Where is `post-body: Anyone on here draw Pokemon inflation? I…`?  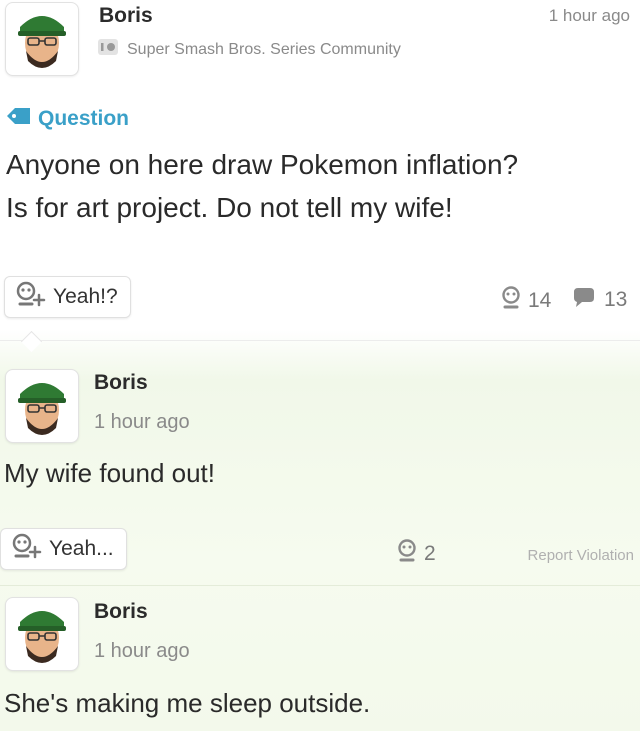
post-body: Anyone on here draw Pokemon inflation? I… is located at coordinates (316, 186).